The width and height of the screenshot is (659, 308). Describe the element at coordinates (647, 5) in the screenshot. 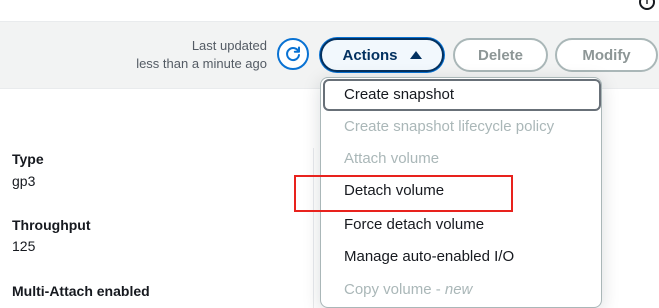

I see `info-icon: i` at that location.